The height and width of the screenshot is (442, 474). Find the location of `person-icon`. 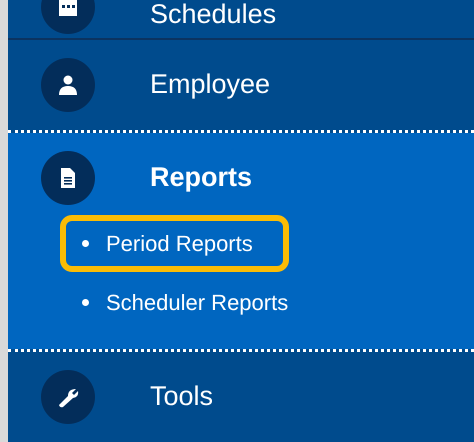

person-icon is located at coordinates (68, 85).